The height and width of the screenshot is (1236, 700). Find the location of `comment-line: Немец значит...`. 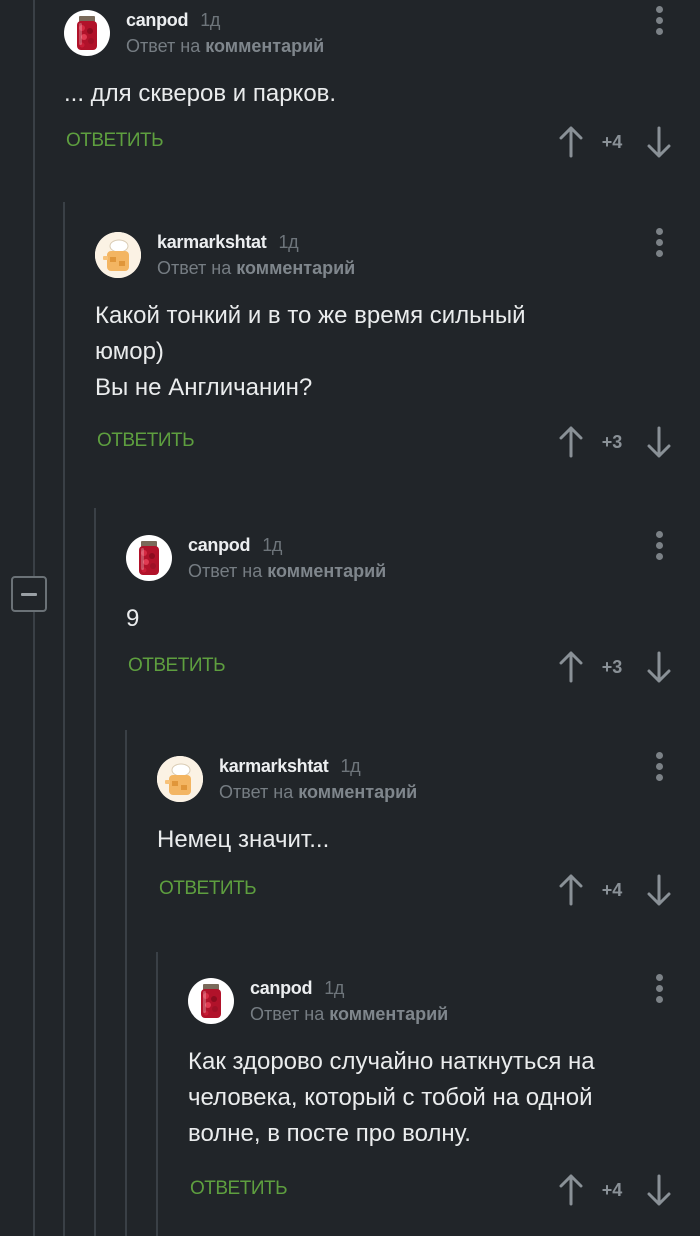

comment-line: Немец значит... is located at coordinates (243, 839).